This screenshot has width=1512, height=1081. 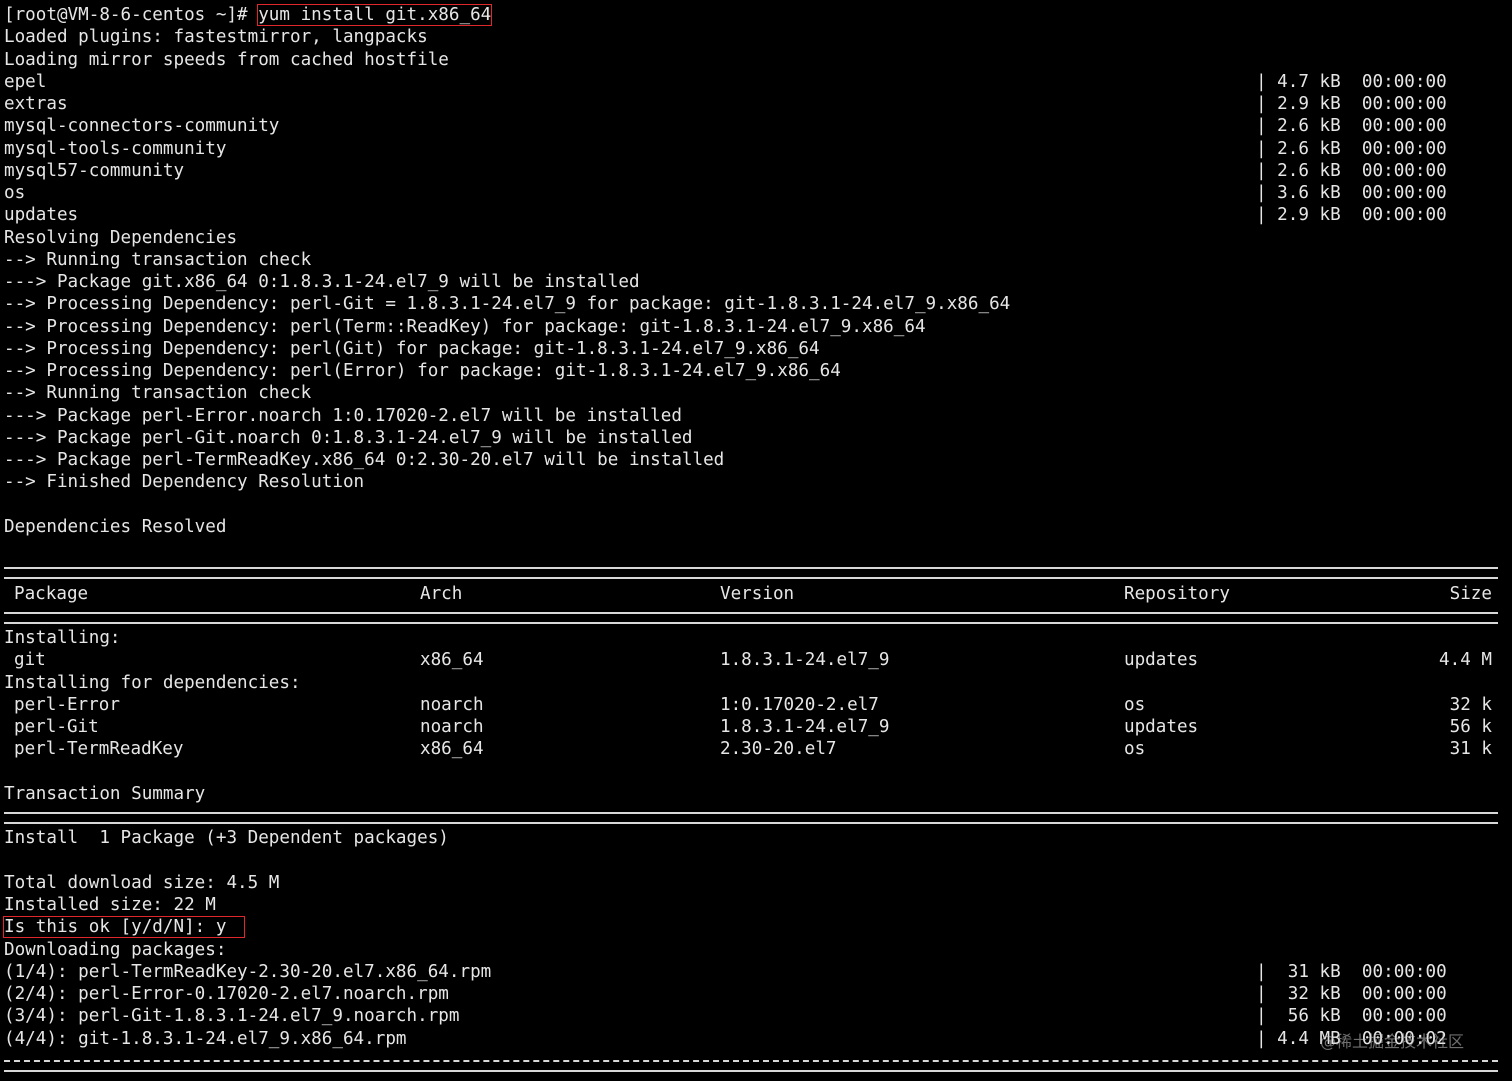 What do you see at coordinates (758, 149) in the screenshot?
I see `repo-line: mysql-tools-community | 2.6 kB 00:00:00` at bounding box center [758, 149].